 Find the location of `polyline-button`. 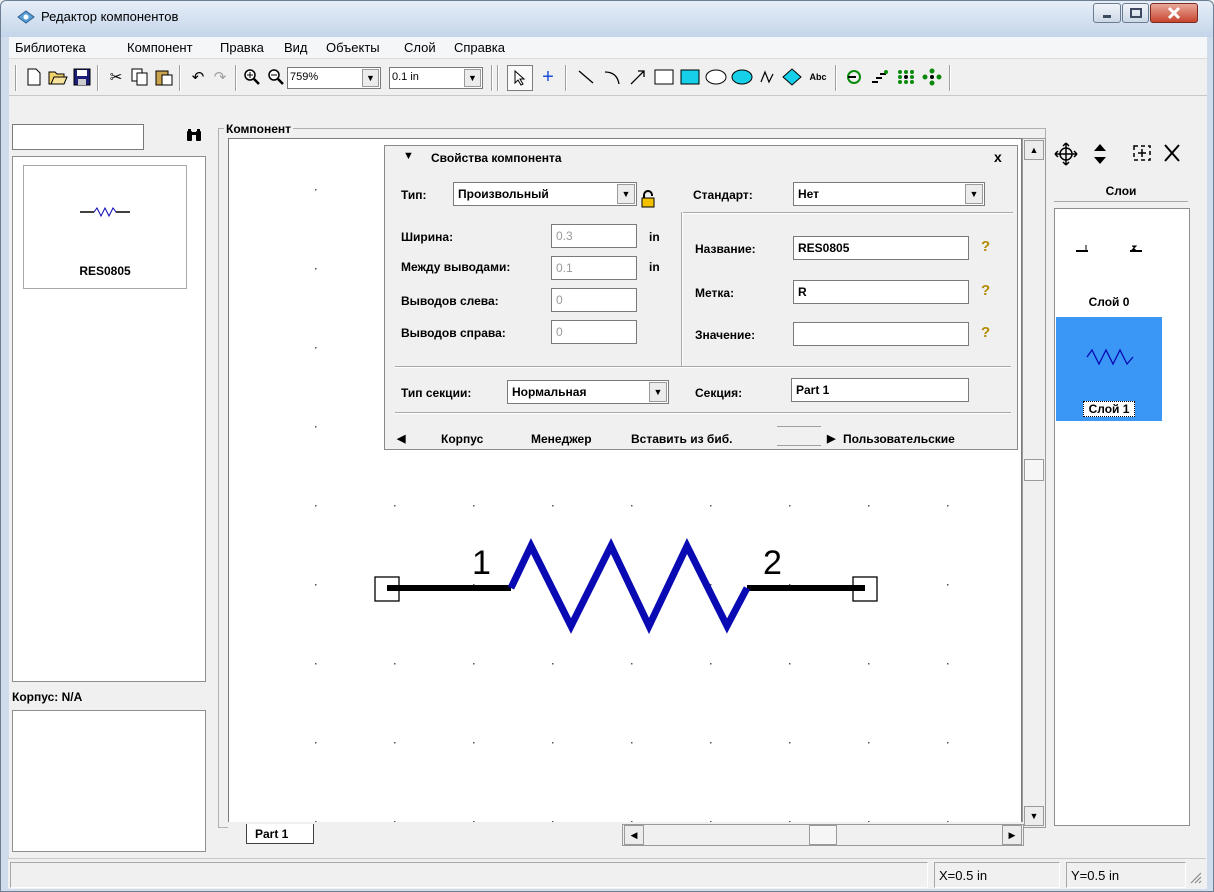

polyline-button is located at coordinates (768, 77).